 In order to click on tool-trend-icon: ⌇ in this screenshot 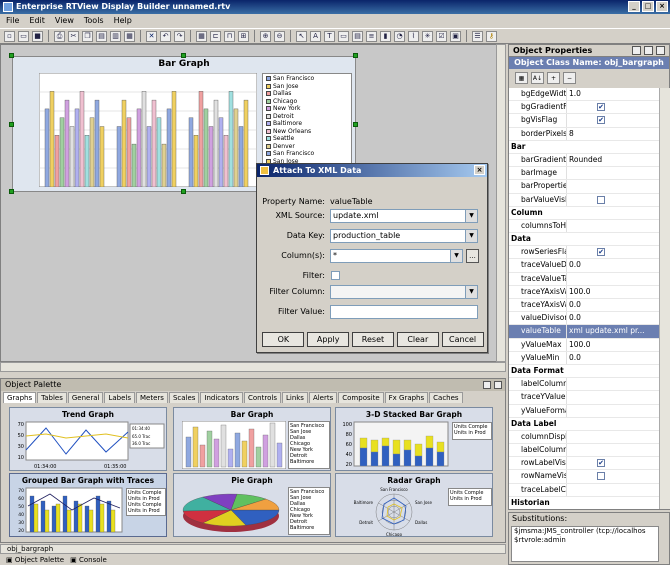, I will do `click(413, 36)`.